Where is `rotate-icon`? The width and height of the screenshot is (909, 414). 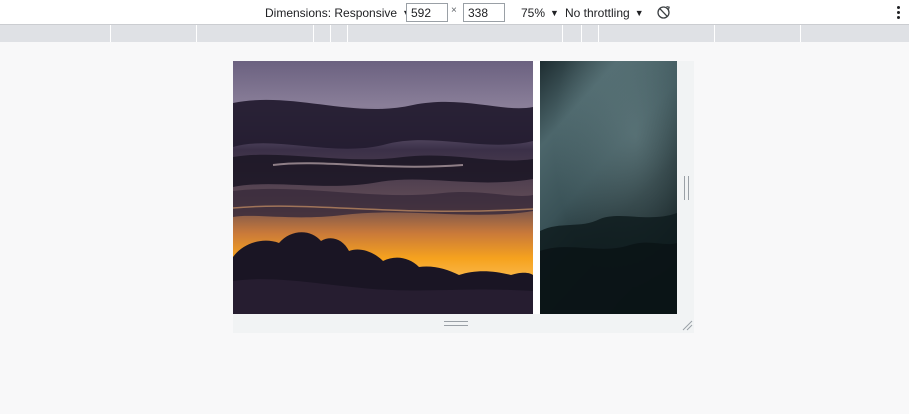
rotate-icon is located at coordinates (663, 12).